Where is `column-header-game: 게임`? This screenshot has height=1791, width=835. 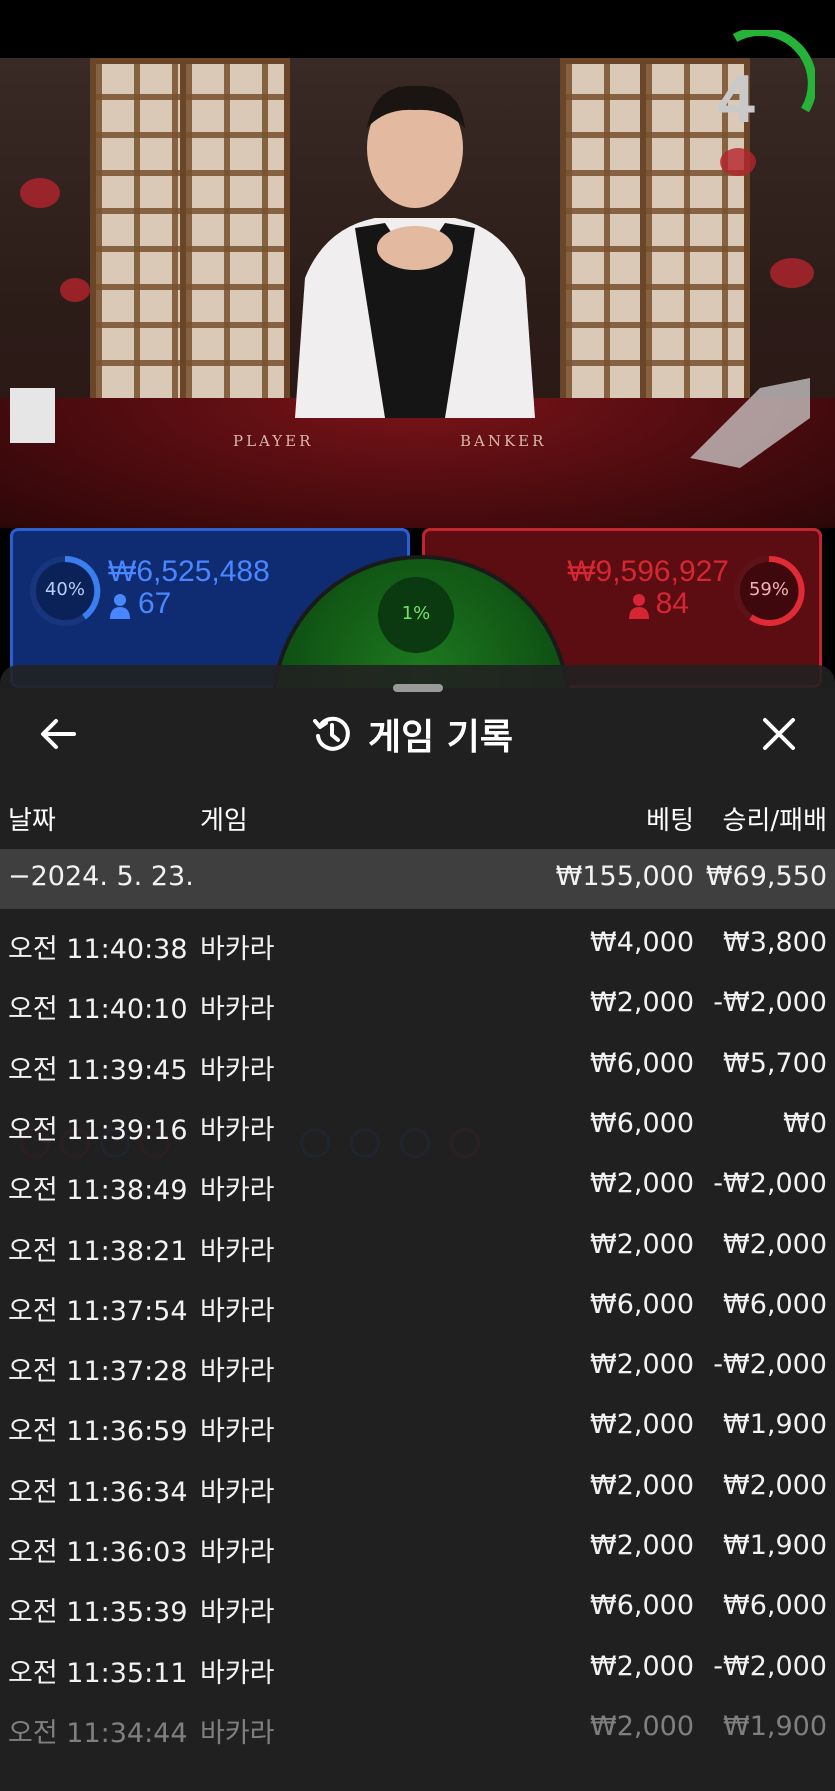
column-header-game: 게임 is located at coordinates (224, 821).